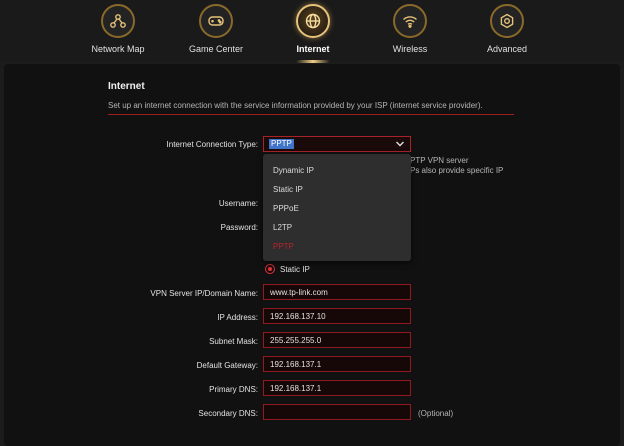 The width and height of the screenshot is (624, 446). What do you see at coordinates (313, 21) in the screenshot?
I see `globe-icon` at bounding box center [313, 21].